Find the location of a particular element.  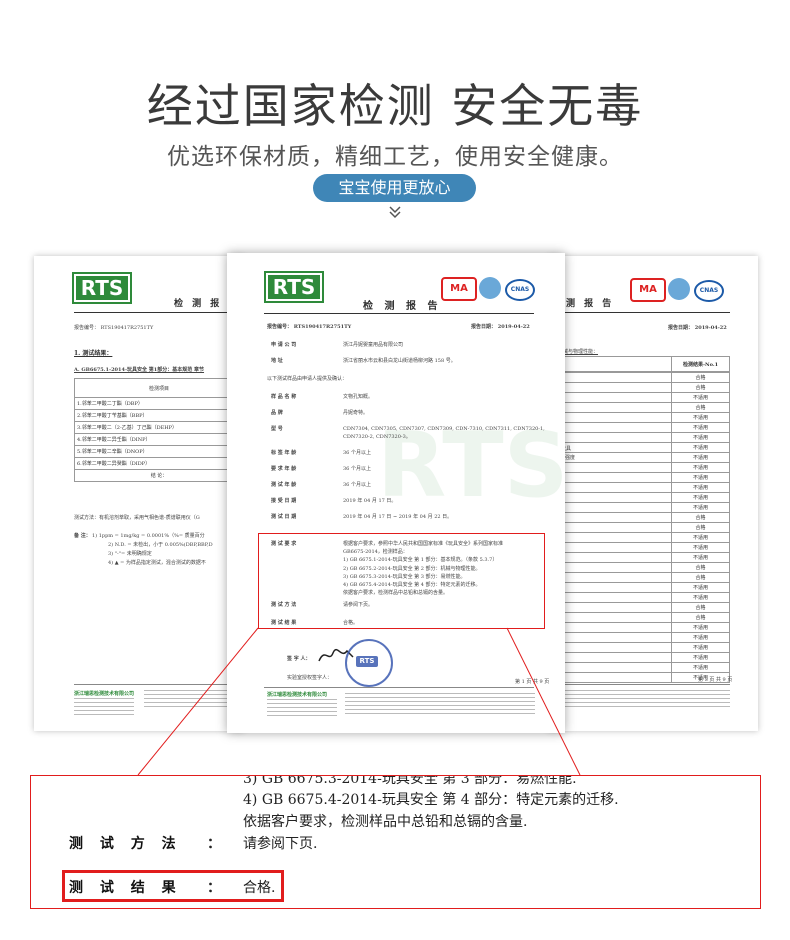

requirement-line: 根据客户要求，参照中华人民共和国国家标准《玩具安全》系列国家标准 is located at coordinates (423, 544).